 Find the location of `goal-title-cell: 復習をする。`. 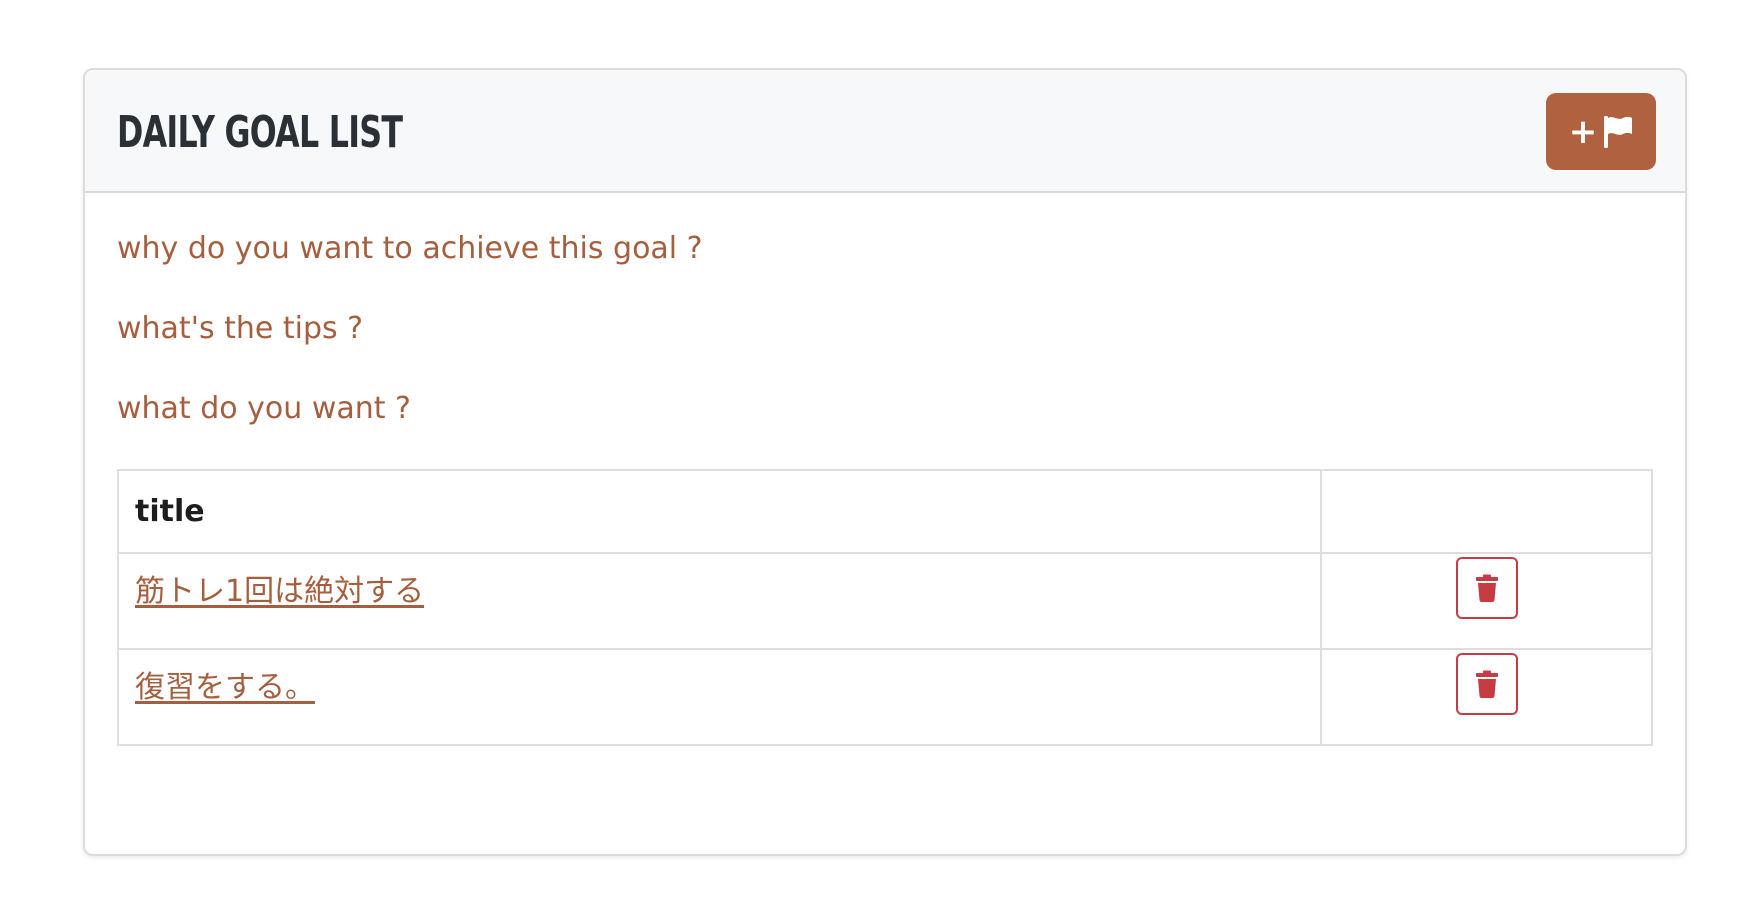

goal-title-cell: 復習をする。 is located at coordinates (719, 697).